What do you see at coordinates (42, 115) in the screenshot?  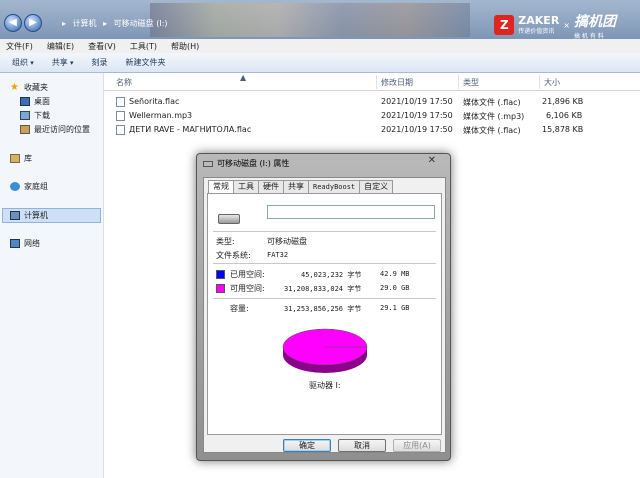 I see `nav-downloads-label: 下载` at bounding box center [42, 115].